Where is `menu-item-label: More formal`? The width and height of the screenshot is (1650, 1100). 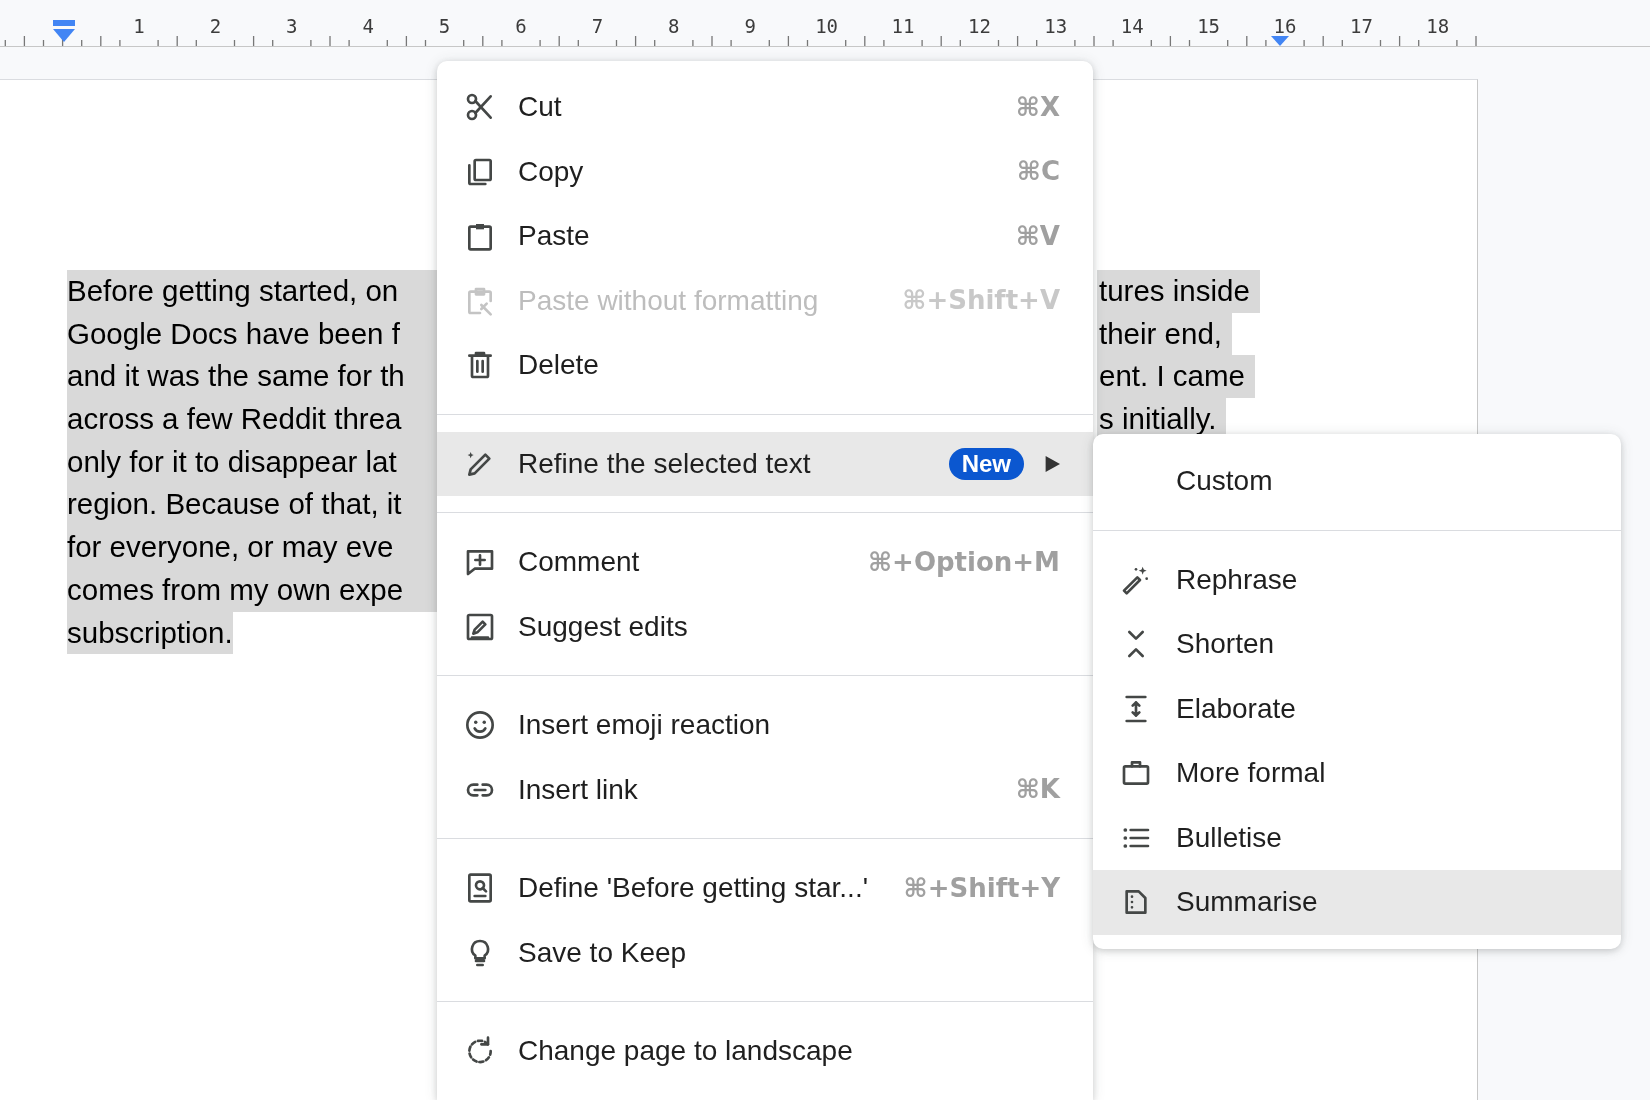
menu-item-label: More formal is located at coordinates (1251, 773).